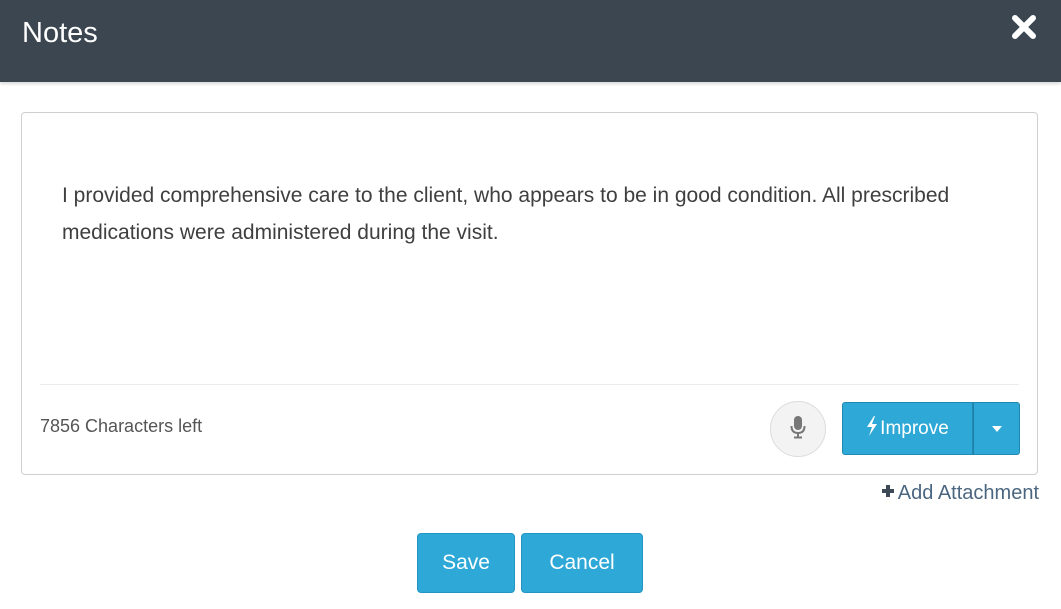 The width and height of the screenshot is (1061, 609). What do you see at coordinates (60, 33) in the screenshot?
I see `dialog-title: Notes` at bounding box center [60, 33].